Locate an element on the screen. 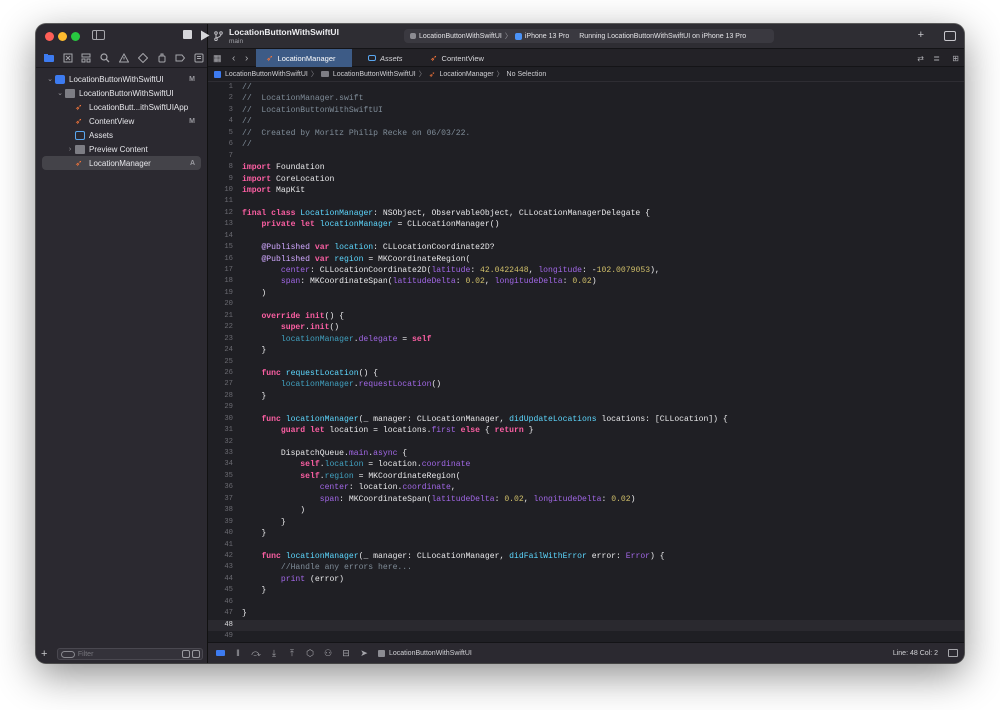 The image size is (1000, 710). test-diamond-icon is located at coordinates (143, 58).